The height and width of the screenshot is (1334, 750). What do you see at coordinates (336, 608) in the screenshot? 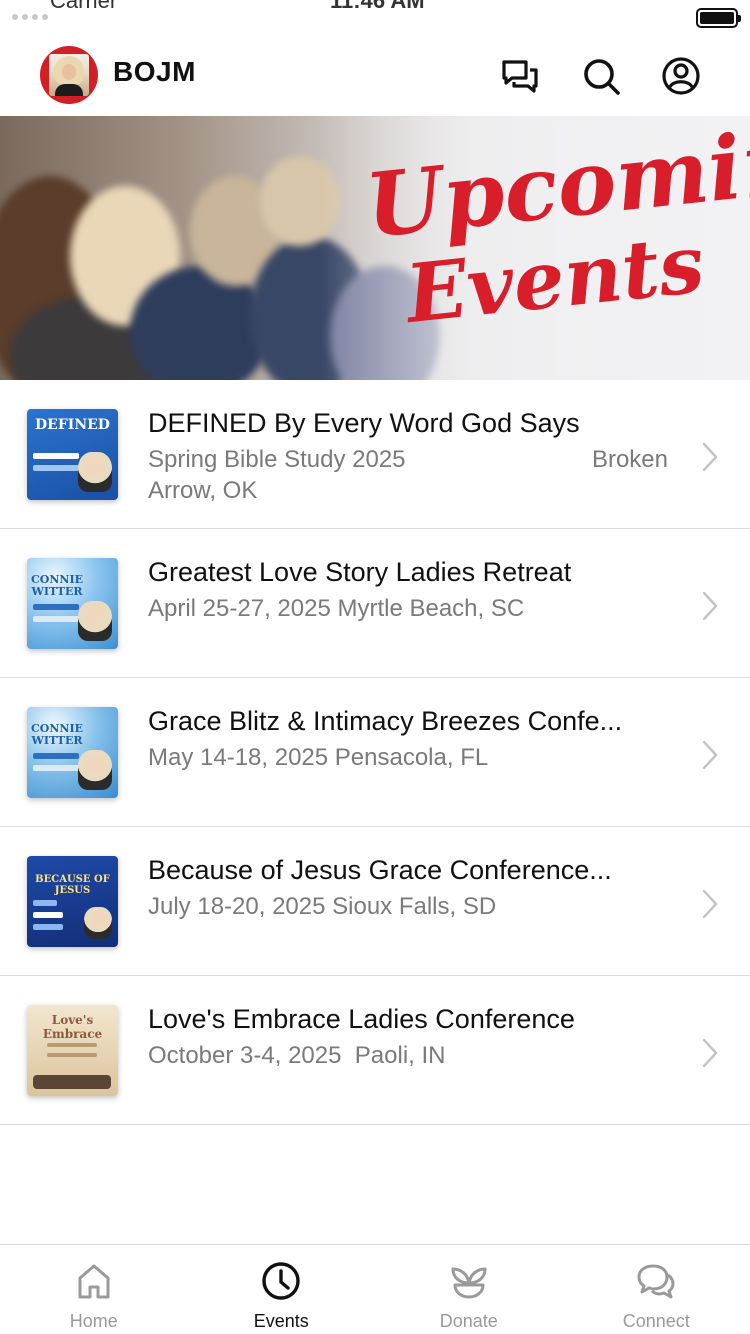
I see `event-subtitle: April 25-27, 2025 Myrtle Beach, SC` at bounding box center [336, 608].